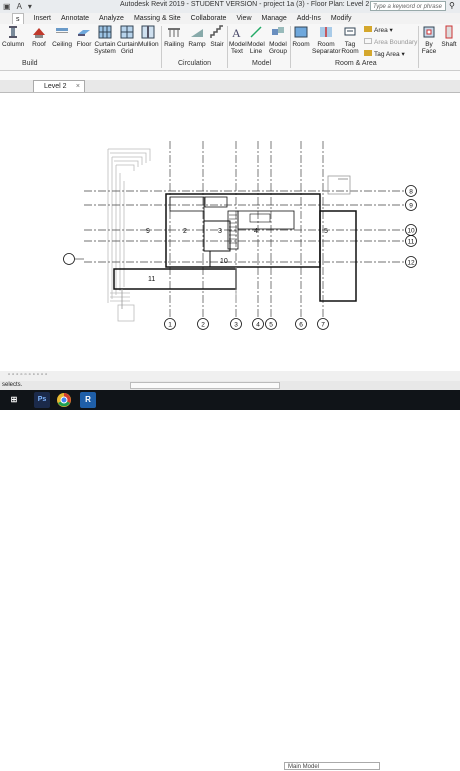 The image size is (460, 771). I want to click on revit-icon: R, so click(88, 400).